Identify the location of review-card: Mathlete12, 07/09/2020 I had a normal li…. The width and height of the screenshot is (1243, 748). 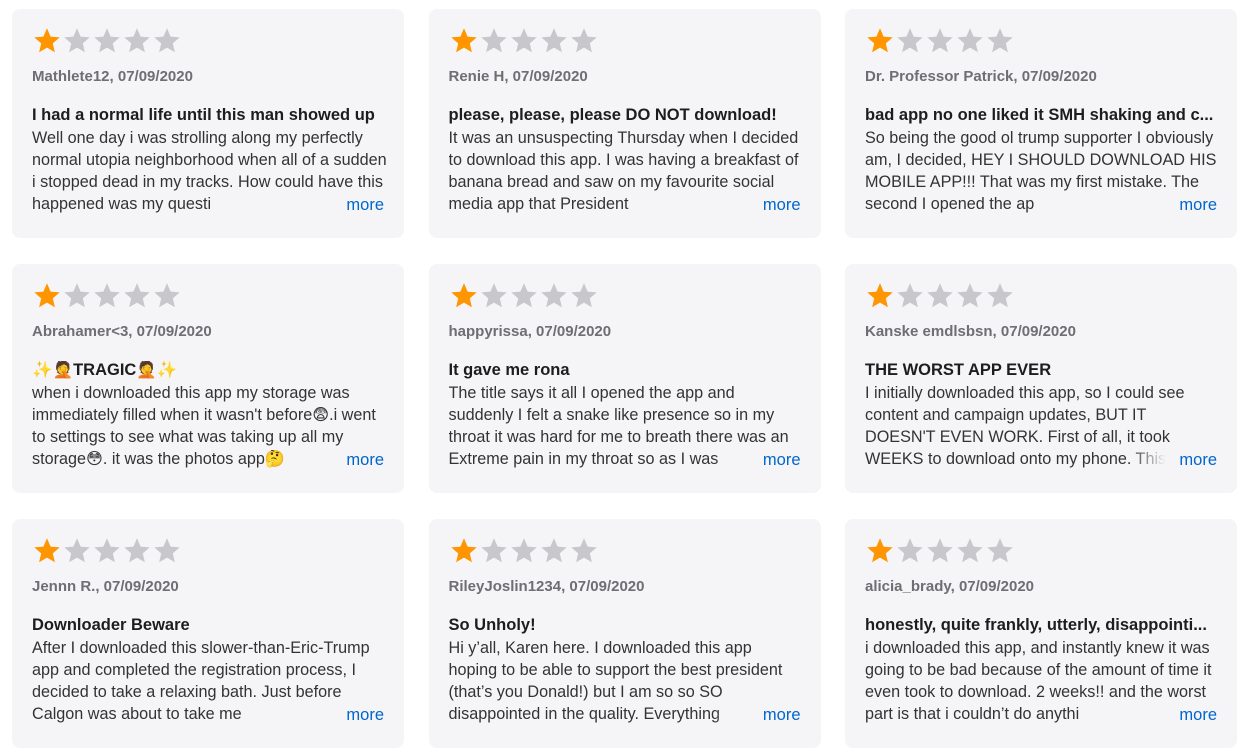
(208, 123).